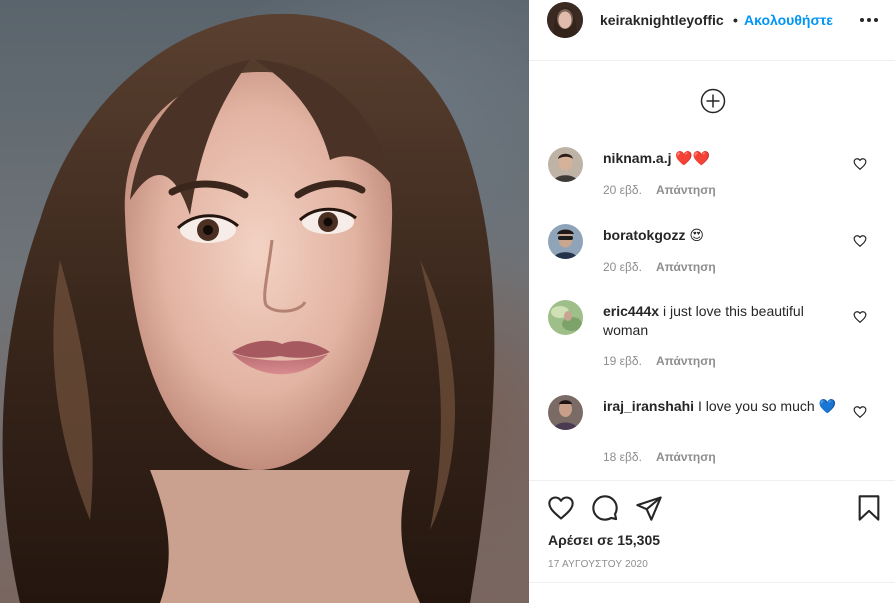 Image resolution: width=895 pixels, height=603 pixels. I want to click on post-date: 17 ΑΥΓΟΥΣΤΟΥ 2020, so click(598, 564).